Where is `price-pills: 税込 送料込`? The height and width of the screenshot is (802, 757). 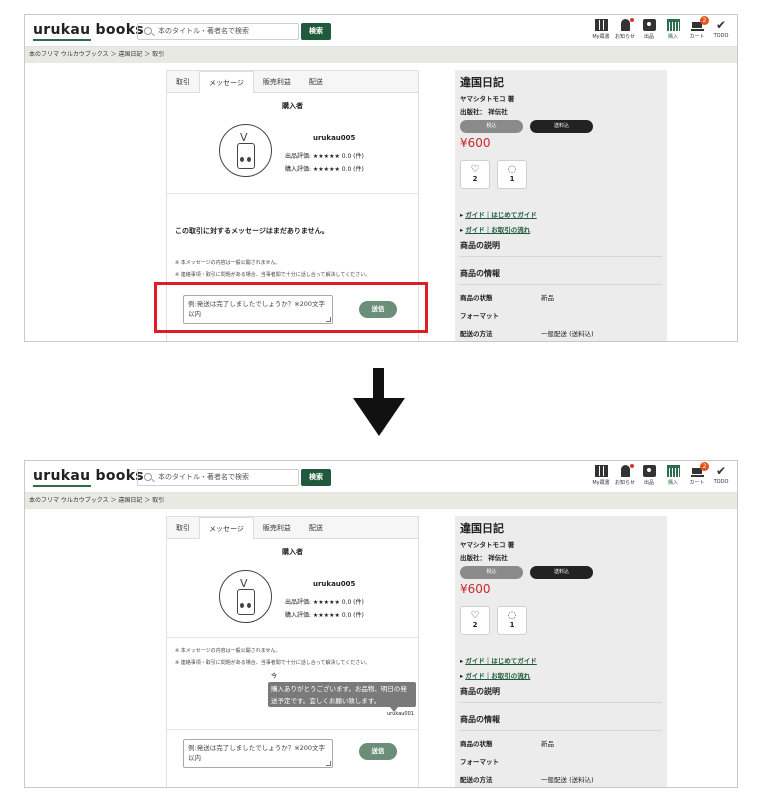 price-pills: 税込 送料込 is located at coordinates (530, 572).